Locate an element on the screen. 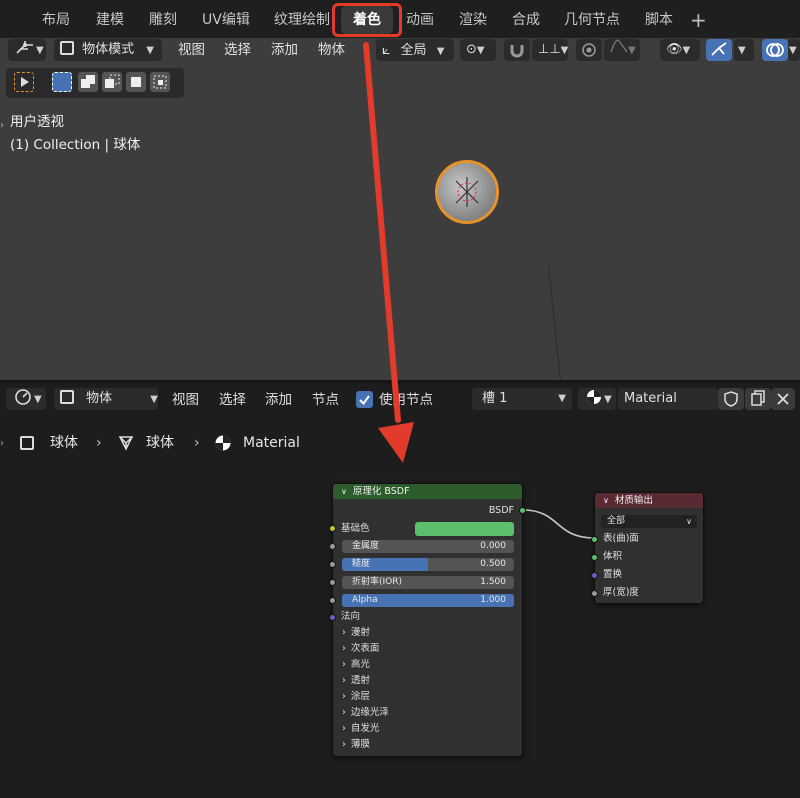  alpha-field: Alpha 1.000 is located at coordinates (428, 600).